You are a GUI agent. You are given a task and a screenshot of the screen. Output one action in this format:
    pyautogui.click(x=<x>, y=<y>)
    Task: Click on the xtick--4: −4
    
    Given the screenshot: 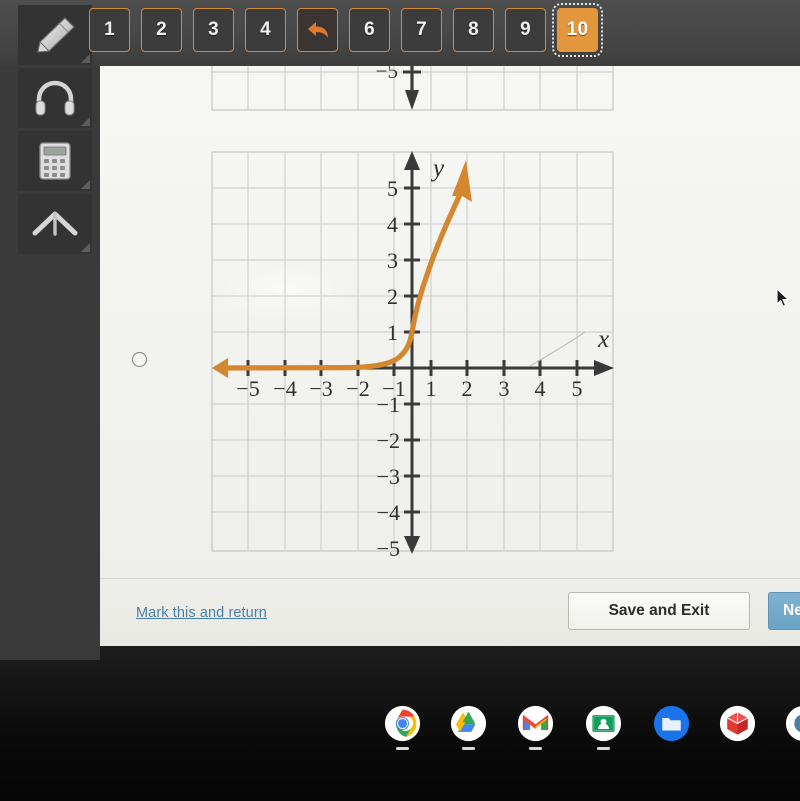 What is the action you would take?
    pyautogui.click(x=284, y=388)
    